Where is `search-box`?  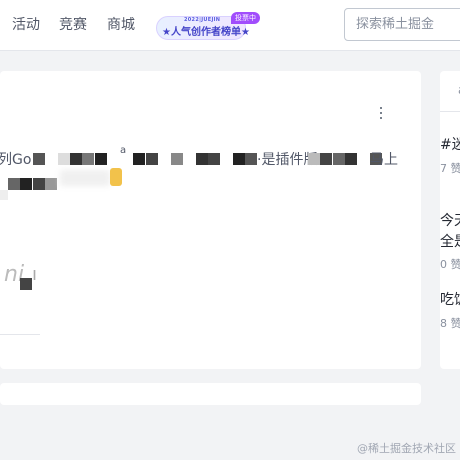
search-box is located at coordinates (402, 24).